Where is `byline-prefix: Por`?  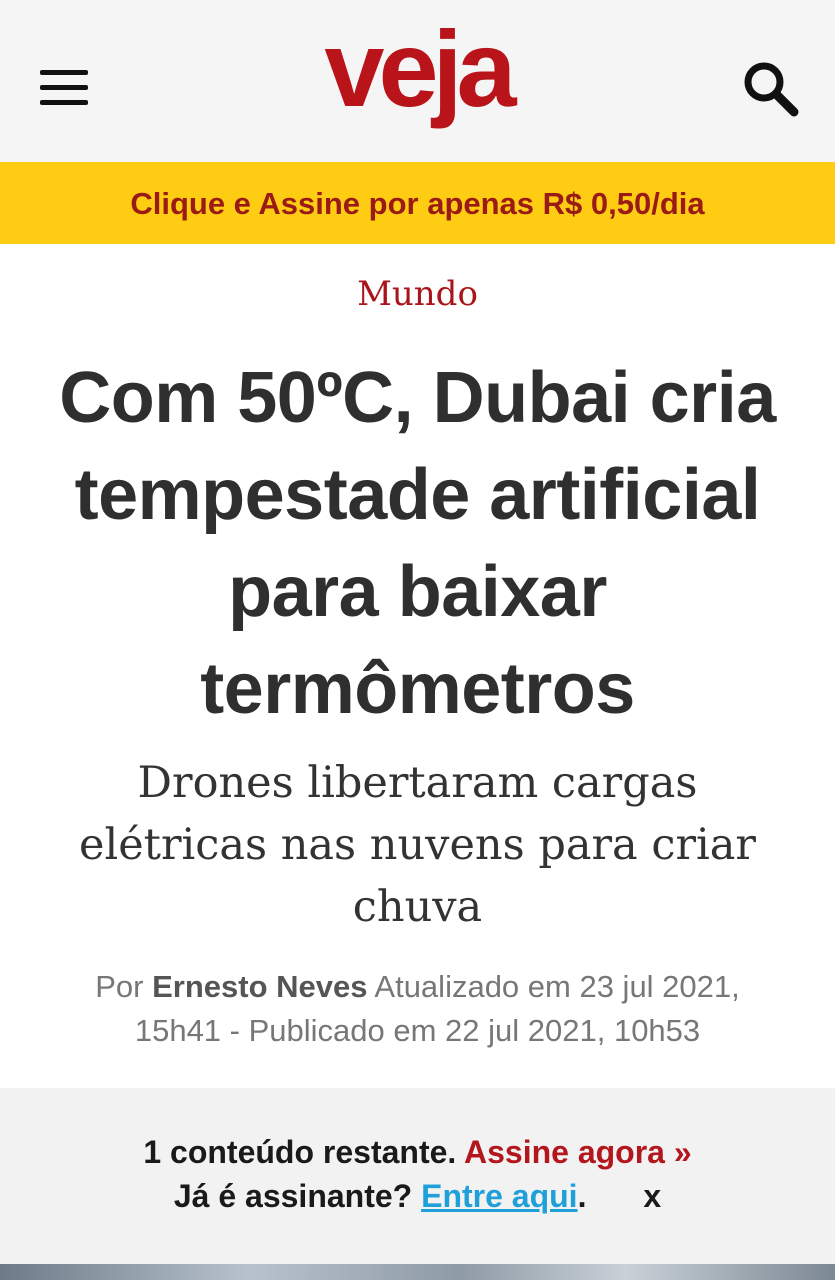
byline-prefix: Por is located at coordinates (119, 986).